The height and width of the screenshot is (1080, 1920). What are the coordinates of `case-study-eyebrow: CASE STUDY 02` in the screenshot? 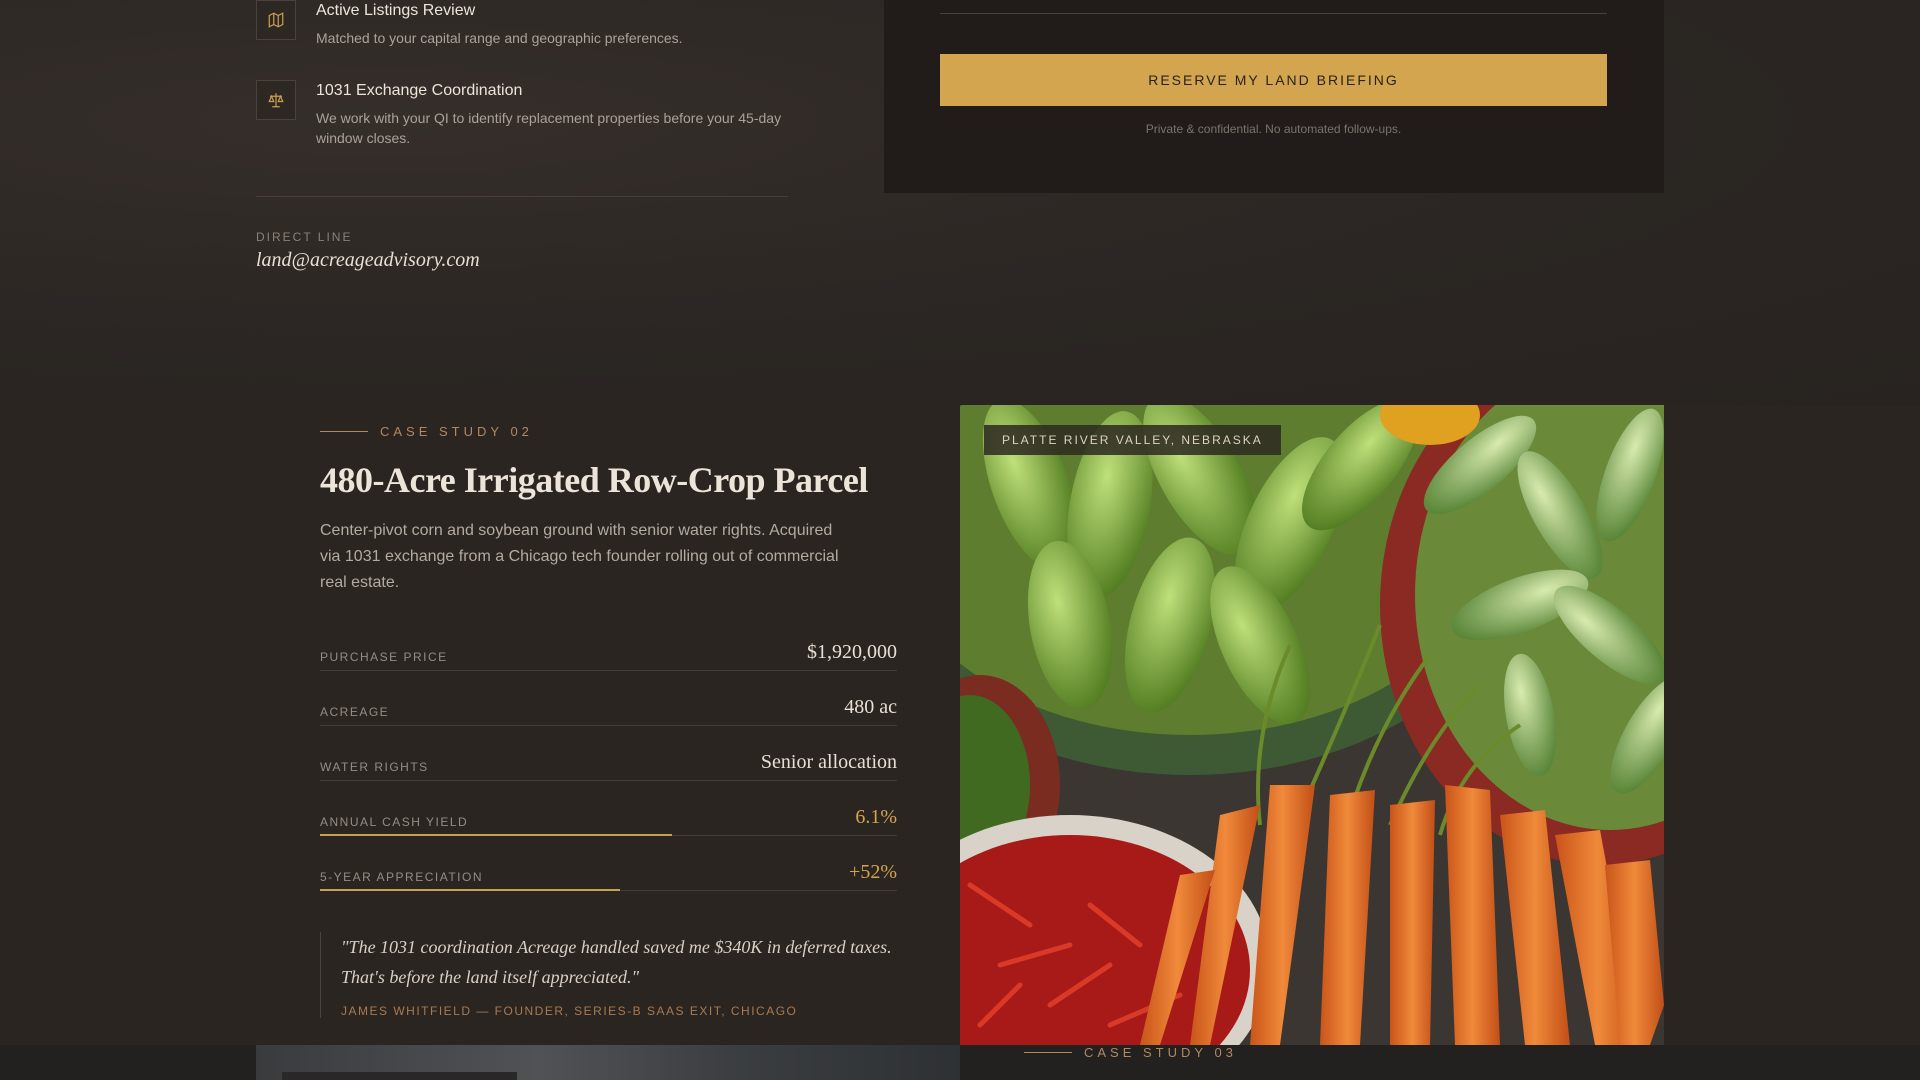 It's located at (426, 431).